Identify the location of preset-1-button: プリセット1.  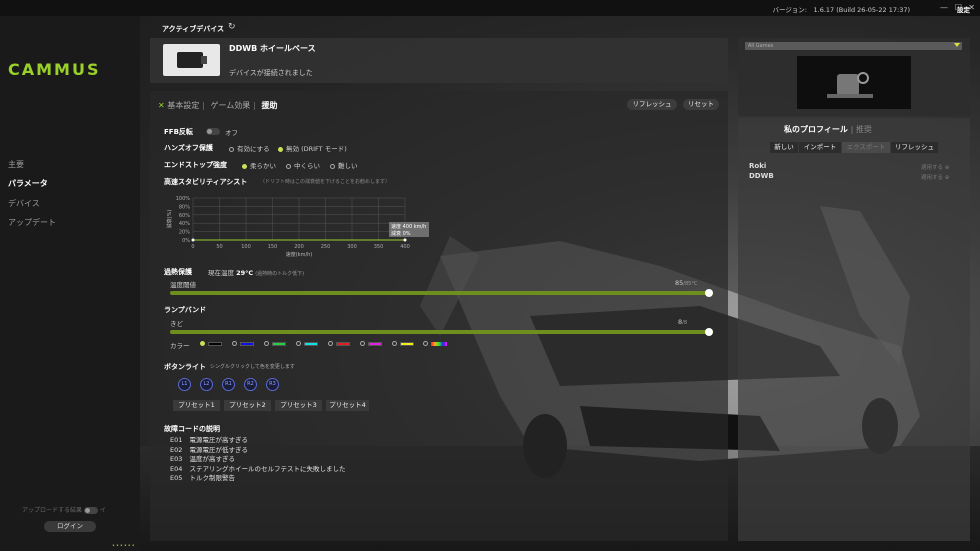
(196, 405).